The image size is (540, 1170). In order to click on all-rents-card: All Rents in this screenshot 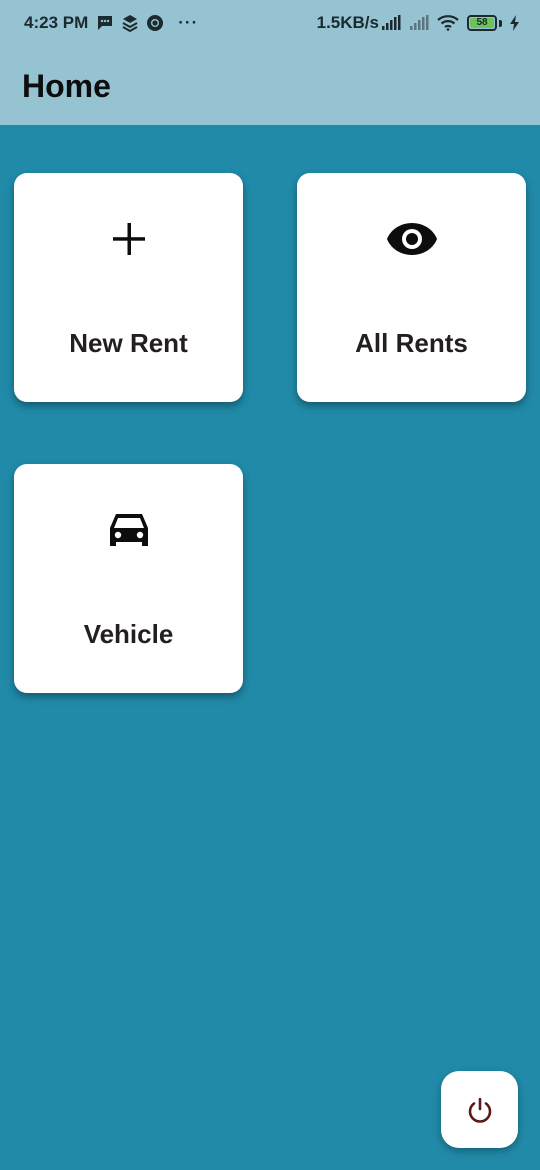, I will do `click(411, 287)`.